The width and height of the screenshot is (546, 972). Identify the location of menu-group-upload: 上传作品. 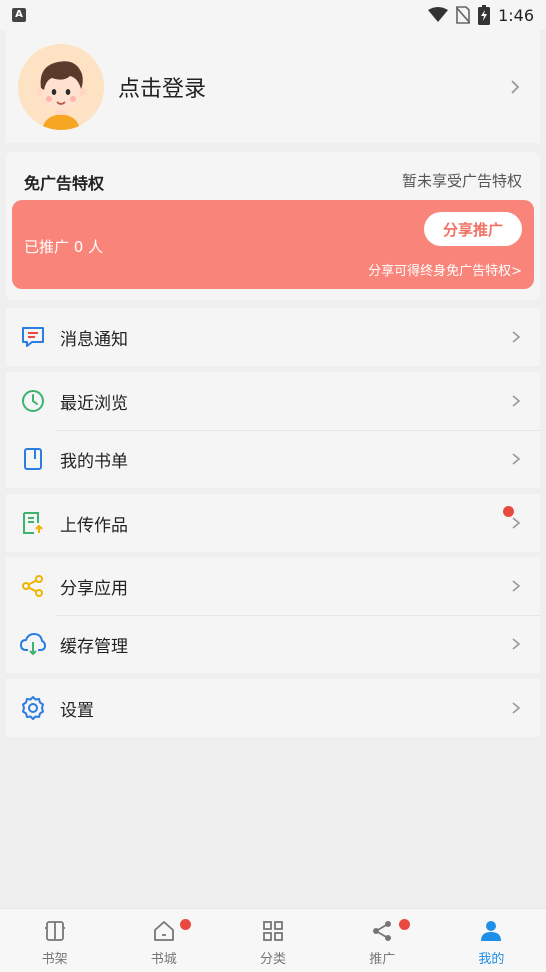
(273, 523).